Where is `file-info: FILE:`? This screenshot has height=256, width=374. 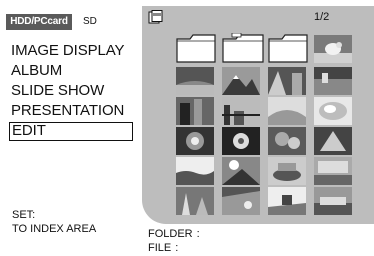 file-info: FILE: is located at coordinates (163, 248).